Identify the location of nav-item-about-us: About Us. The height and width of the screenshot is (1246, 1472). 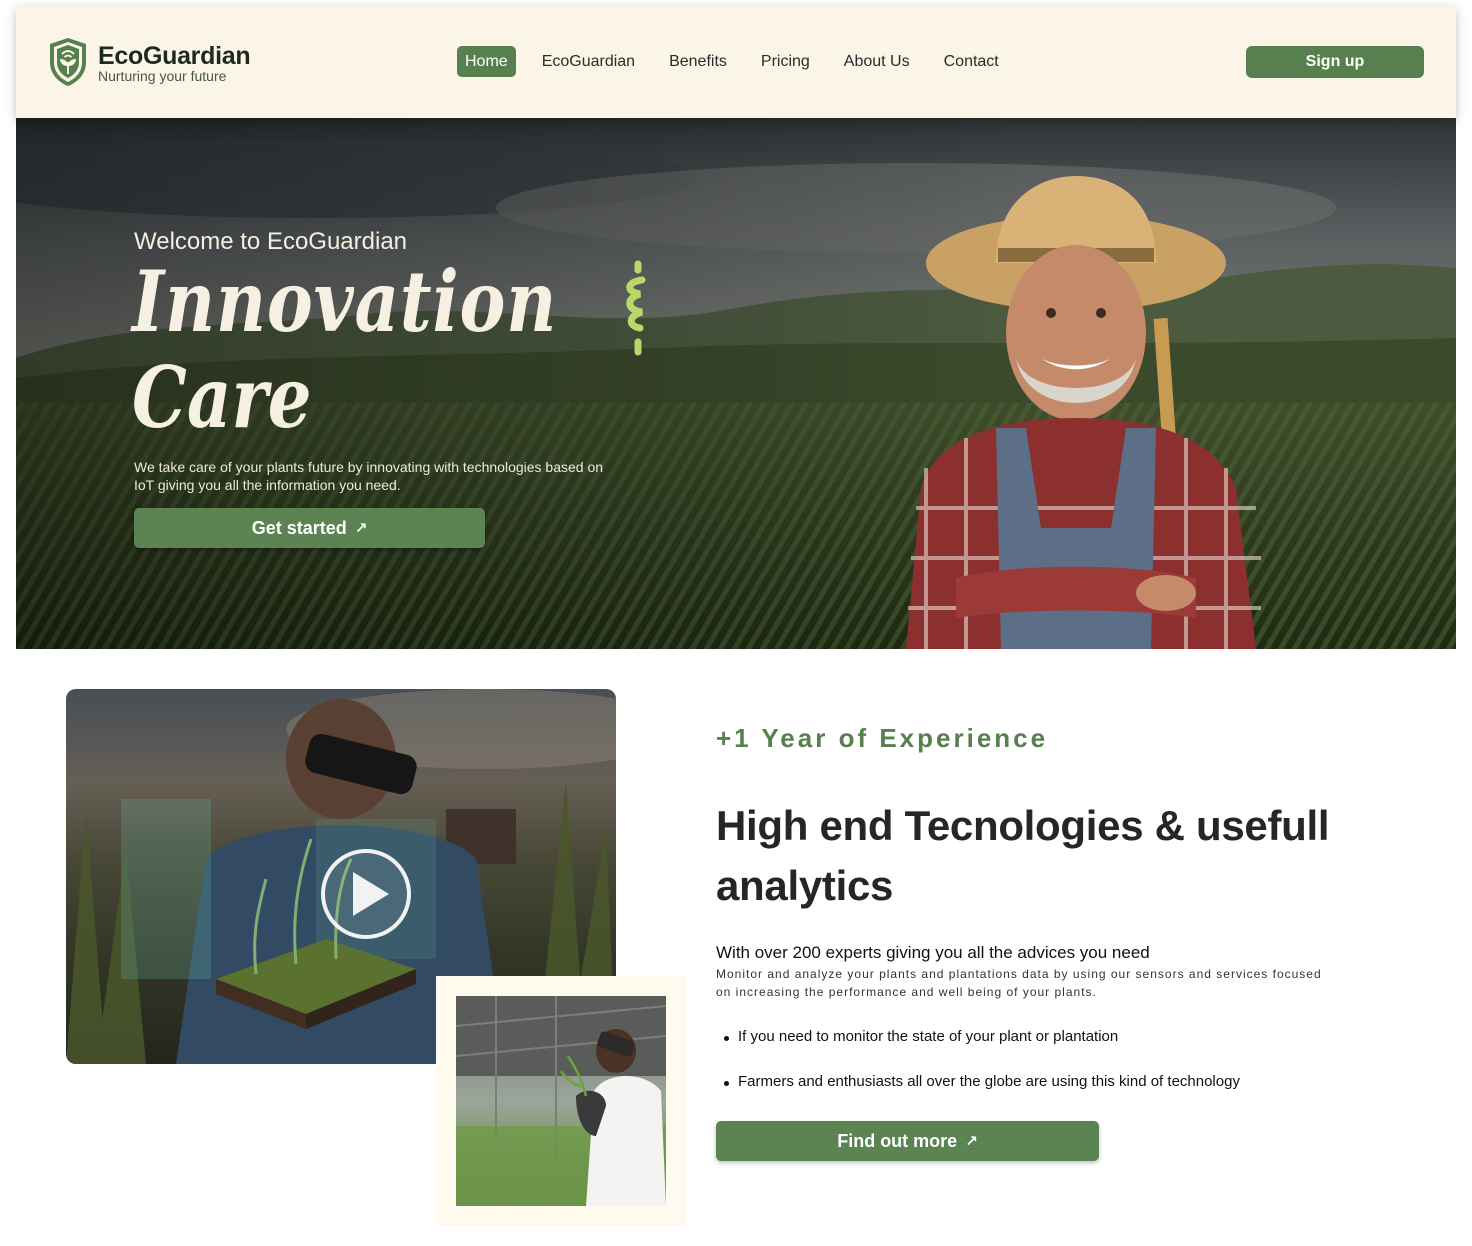
(877, 61).